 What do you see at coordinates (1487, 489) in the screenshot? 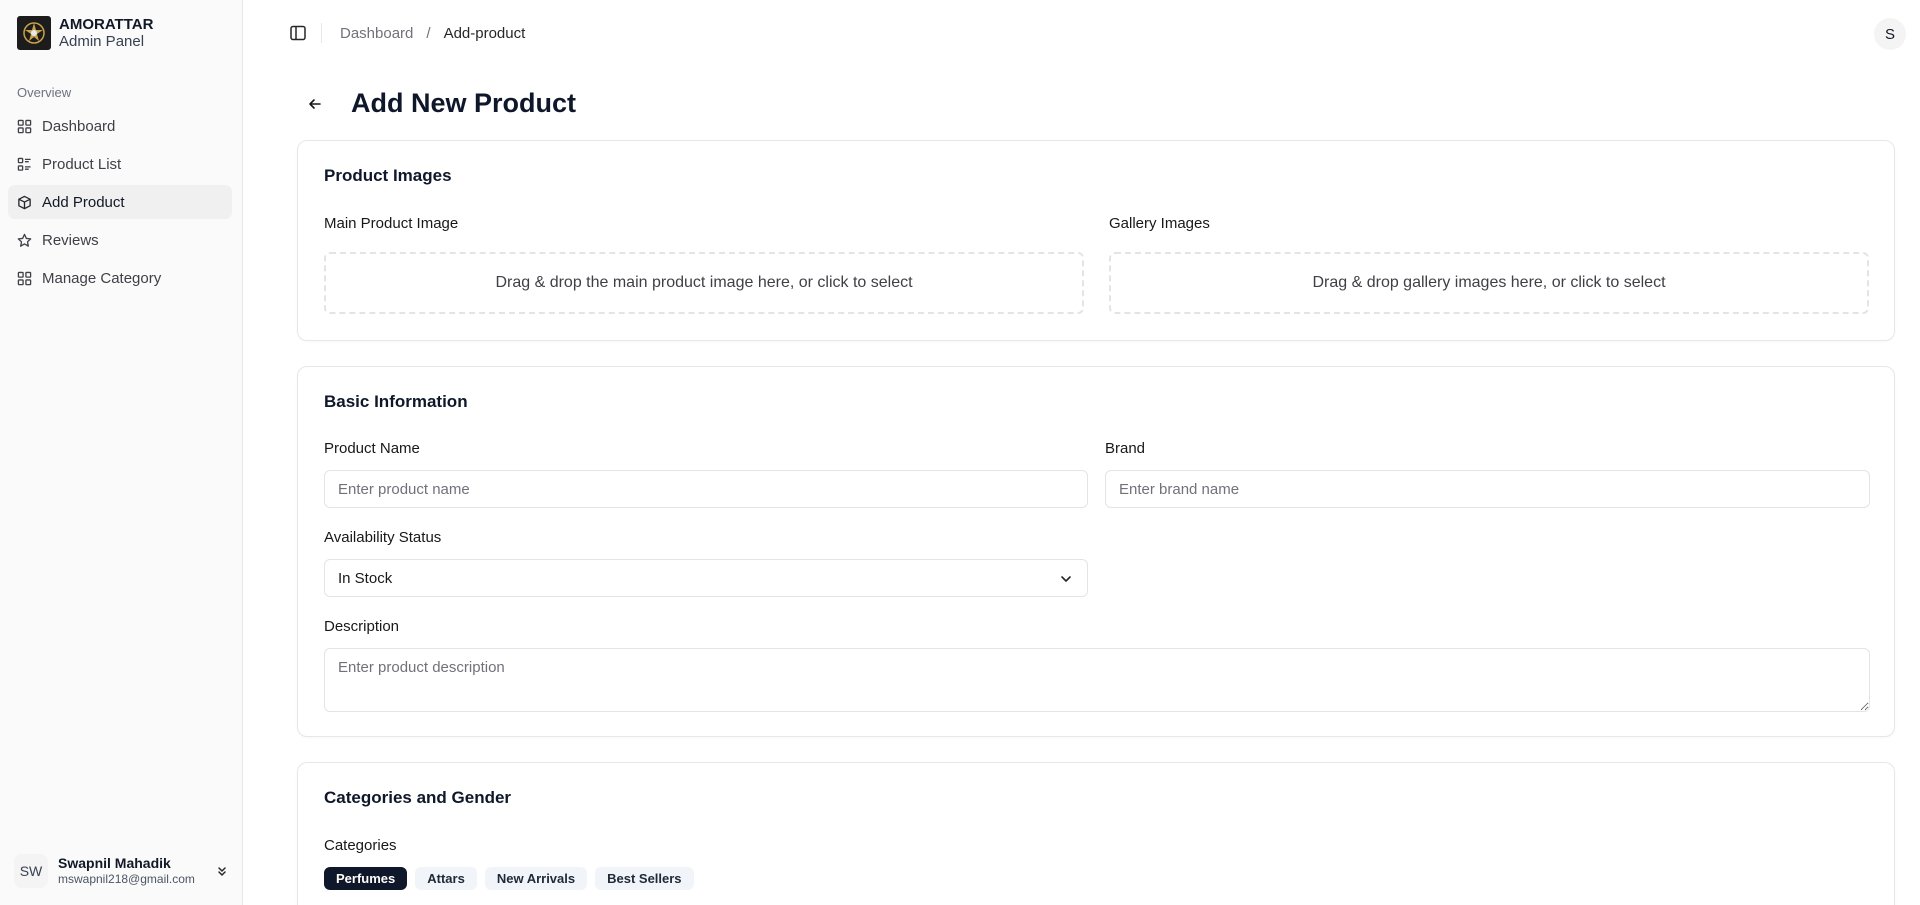
I see `brand-input` at bounding box center [1487, 489].